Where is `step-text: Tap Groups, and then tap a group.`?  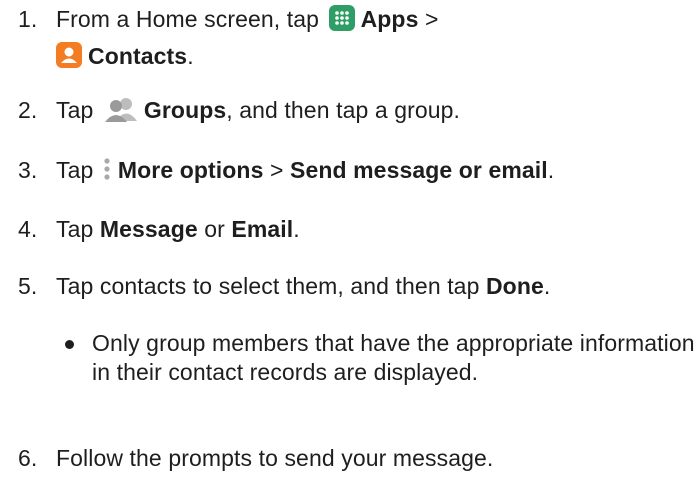
step-text: Tap Groups, and then tap a group. is located at coordinates (376, 112).